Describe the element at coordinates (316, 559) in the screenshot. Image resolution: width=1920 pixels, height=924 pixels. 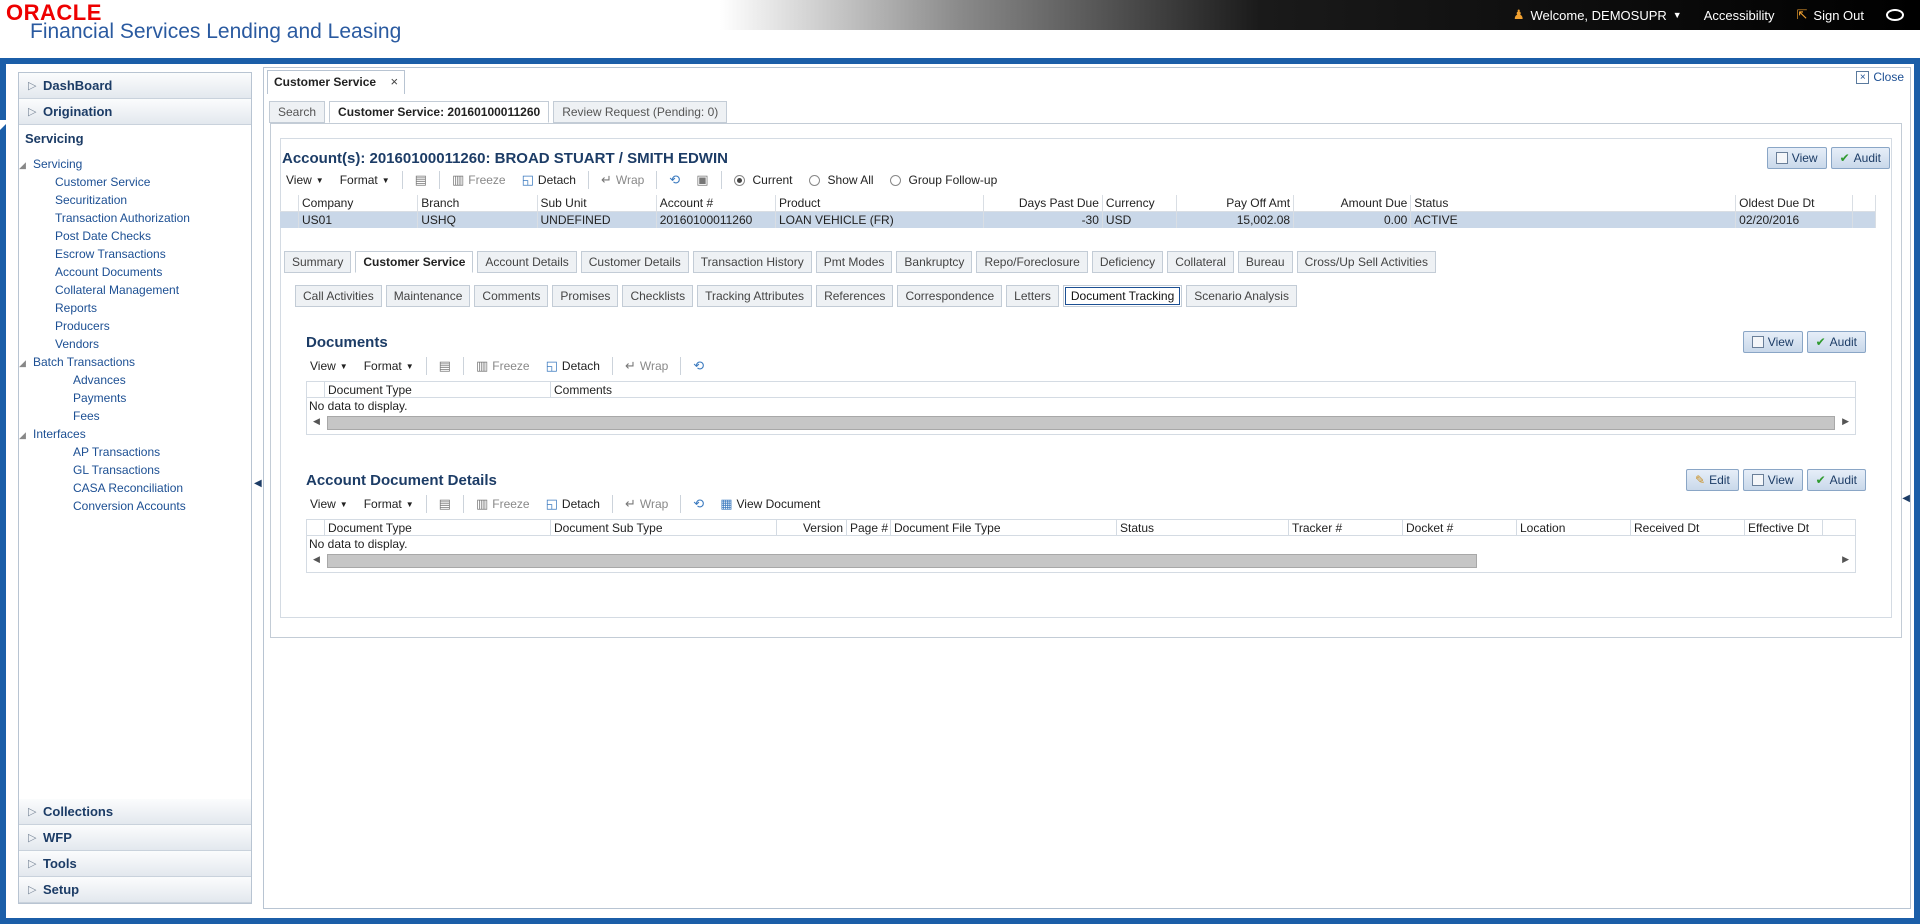
I see `scroll-left-icon: ◀` at that location.